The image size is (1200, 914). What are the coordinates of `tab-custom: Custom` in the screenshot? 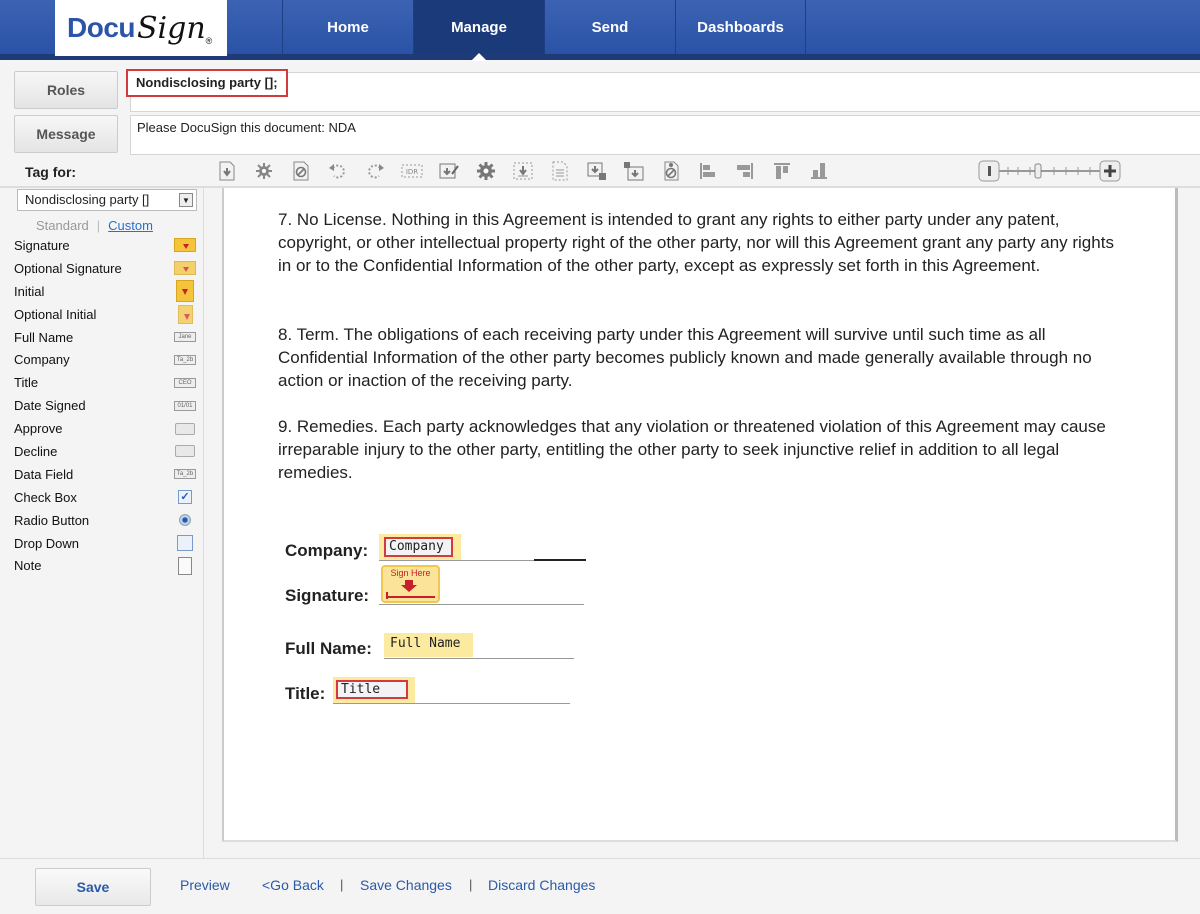 It's located at (130, 225).